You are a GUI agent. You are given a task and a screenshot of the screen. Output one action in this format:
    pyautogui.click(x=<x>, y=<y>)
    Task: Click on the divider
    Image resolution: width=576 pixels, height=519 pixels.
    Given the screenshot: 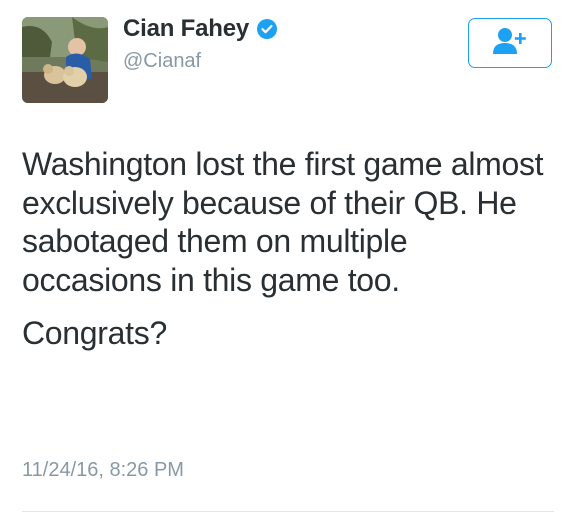 What is the action you would take?
    pyautogui.click(x=288, y=511)
    